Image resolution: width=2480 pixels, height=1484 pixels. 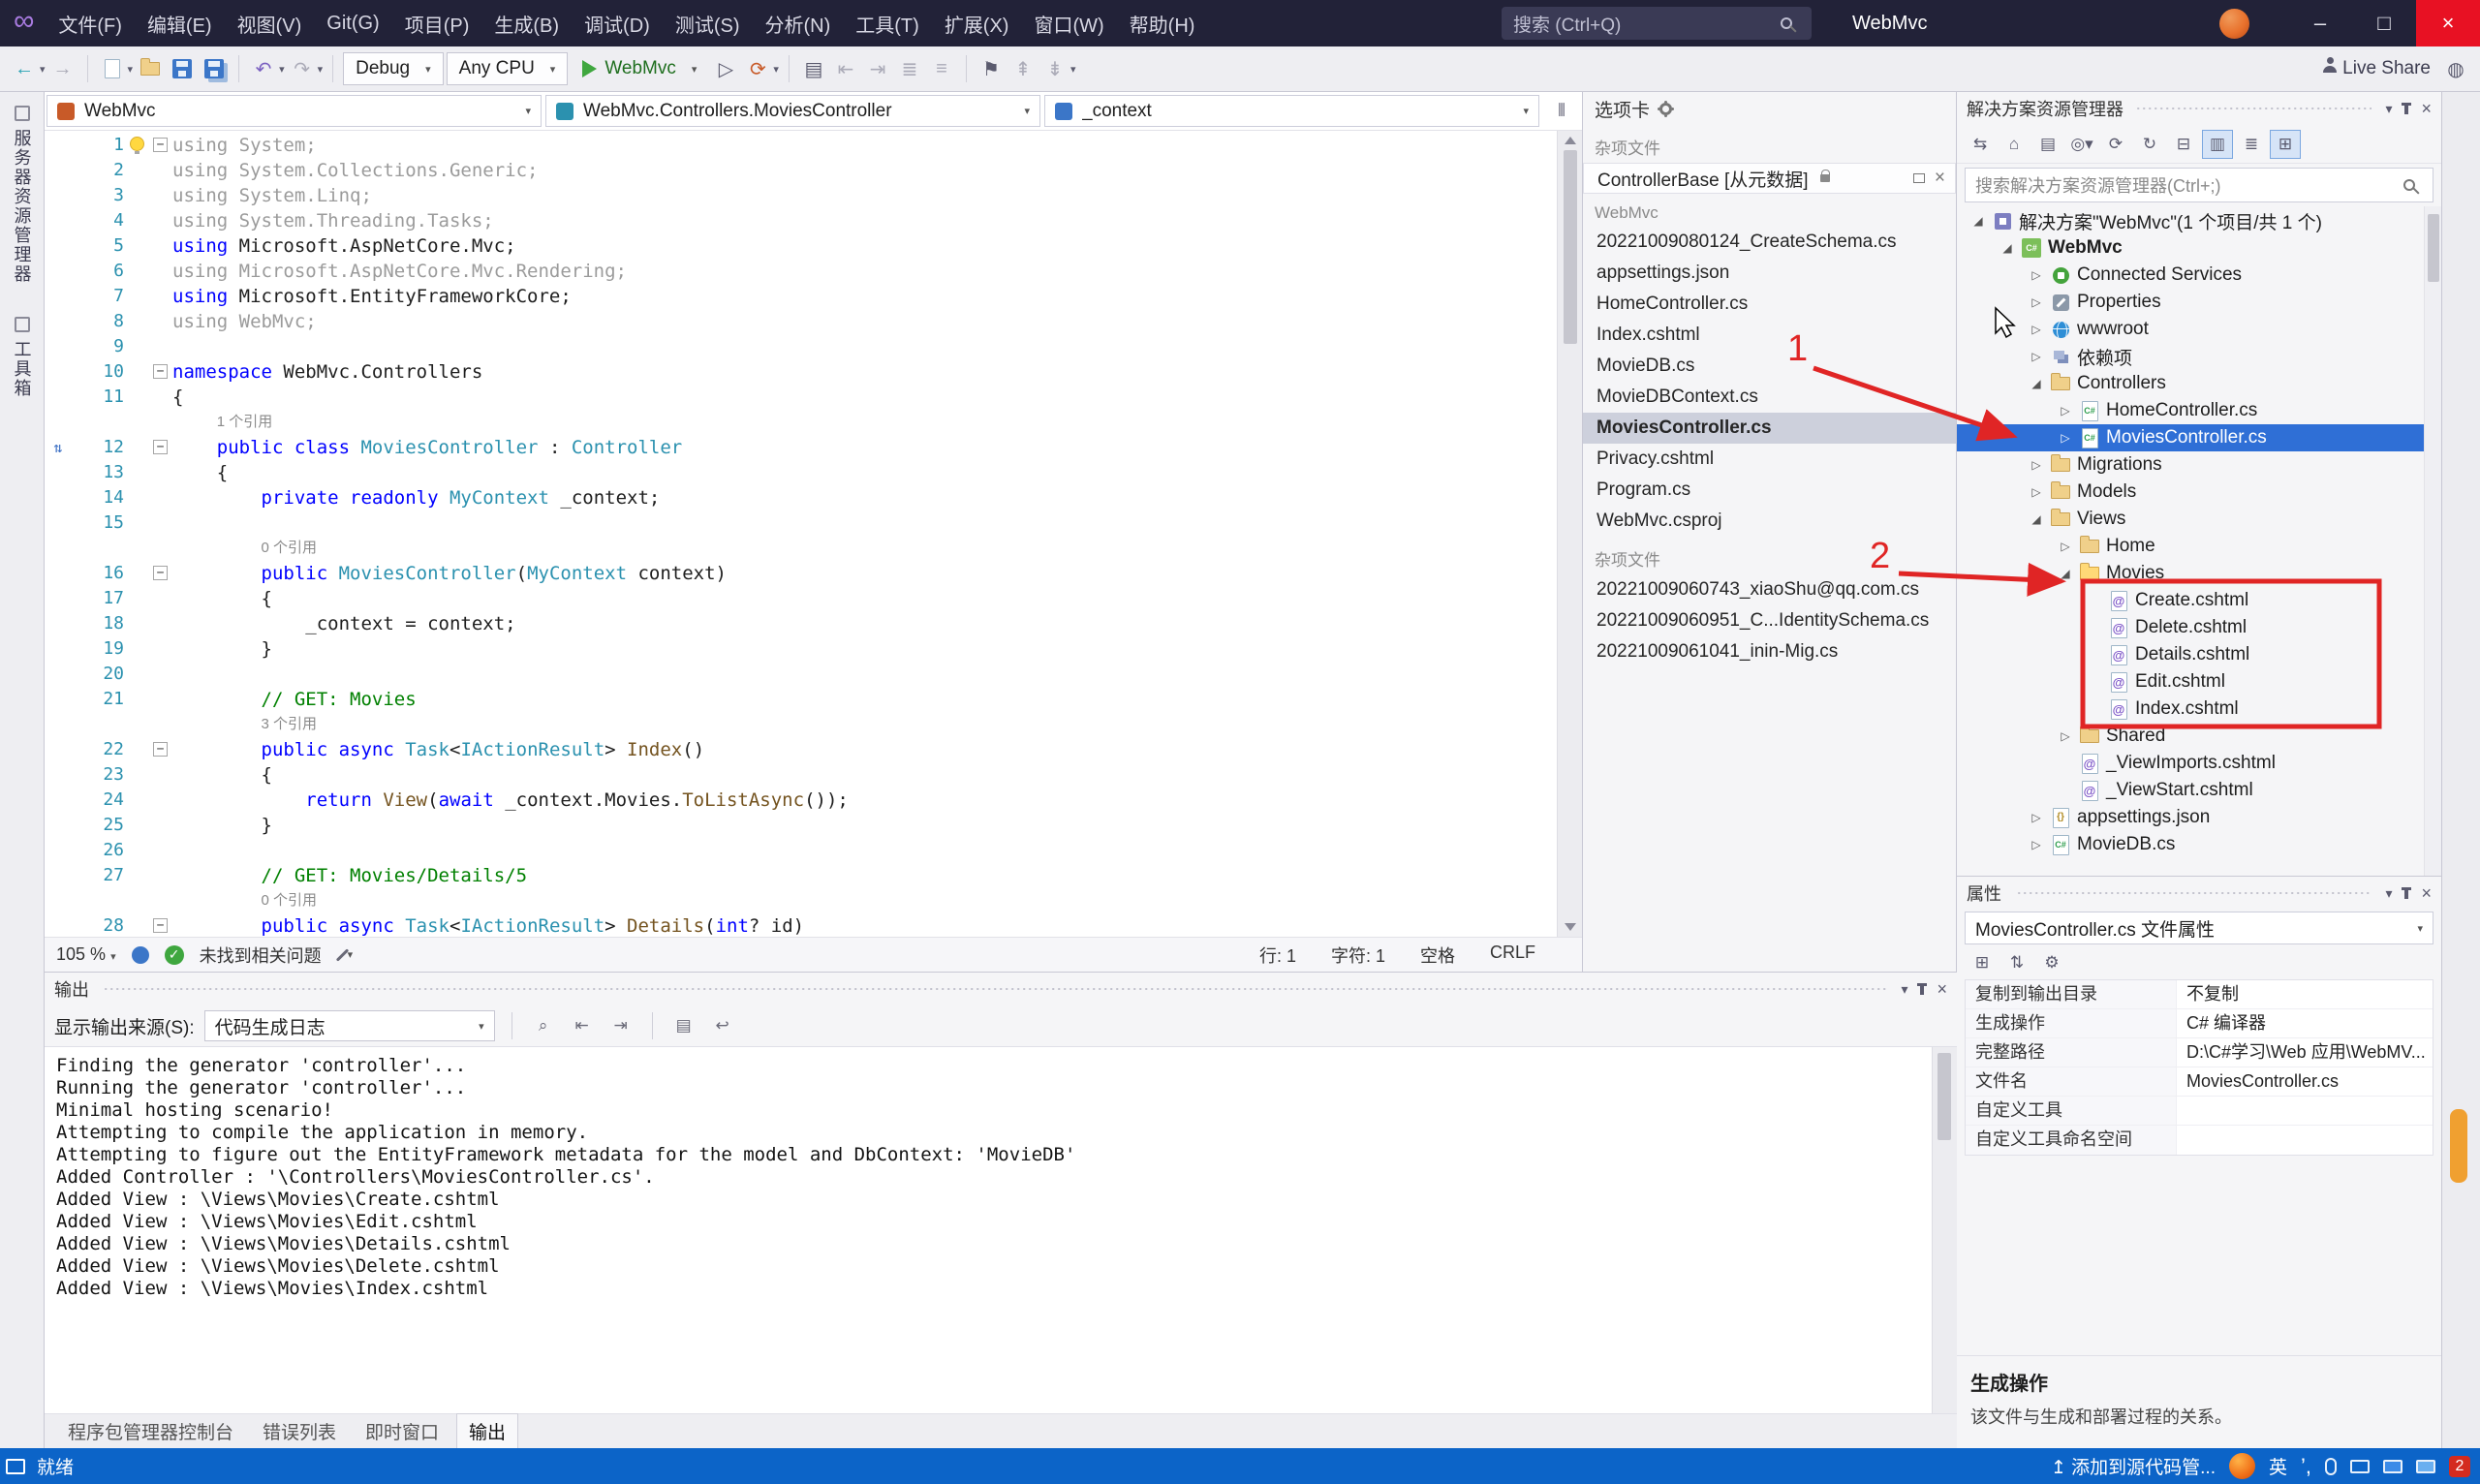 I want to click on save-all-icon, so click(x=214, y=68).